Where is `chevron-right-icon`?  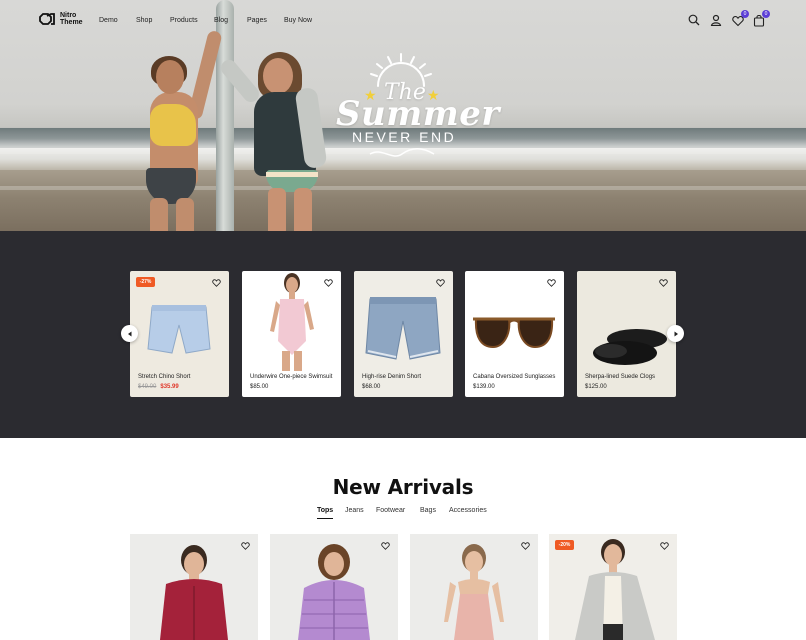 chevron-right-icon is located at coordinates (676, 333).